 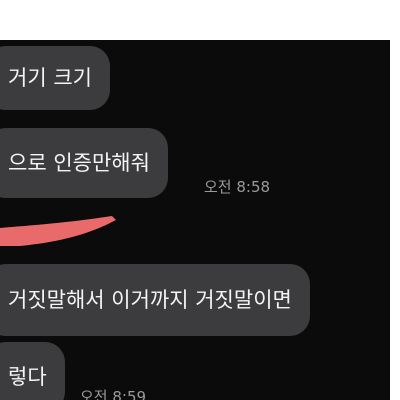 What do you see at coordinates (58, 231) in the screenshot?
I see `red-redaction-mark` at bounding box center [58, 231].